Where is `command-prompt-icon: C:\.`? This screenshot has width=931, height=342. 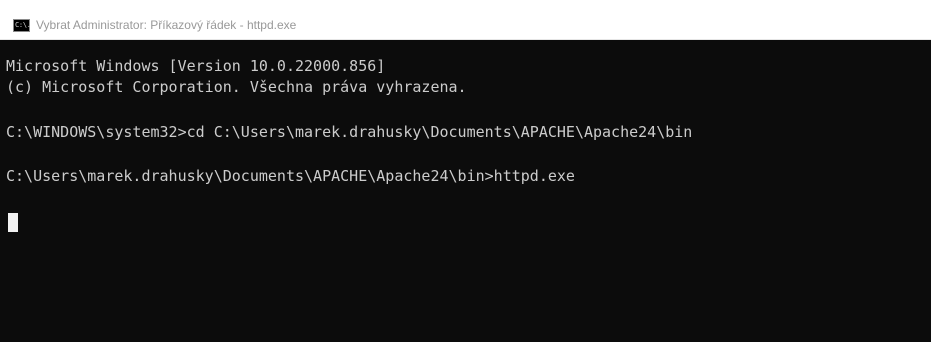
command-prompt-icon: C:\. is located at coordinates (22, 25).